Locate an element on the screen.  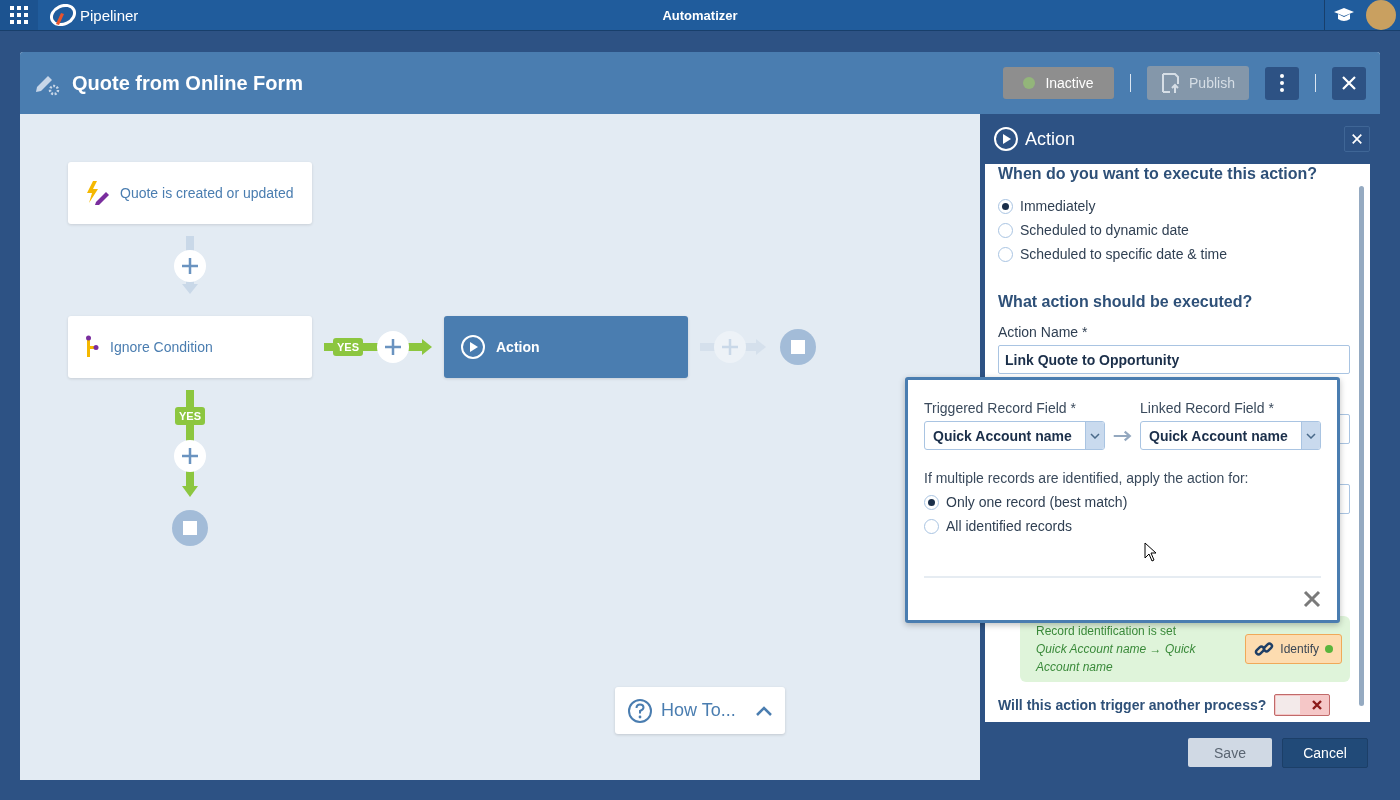
field-label: Linked Record Field * is located at coordinates (1207, 408).